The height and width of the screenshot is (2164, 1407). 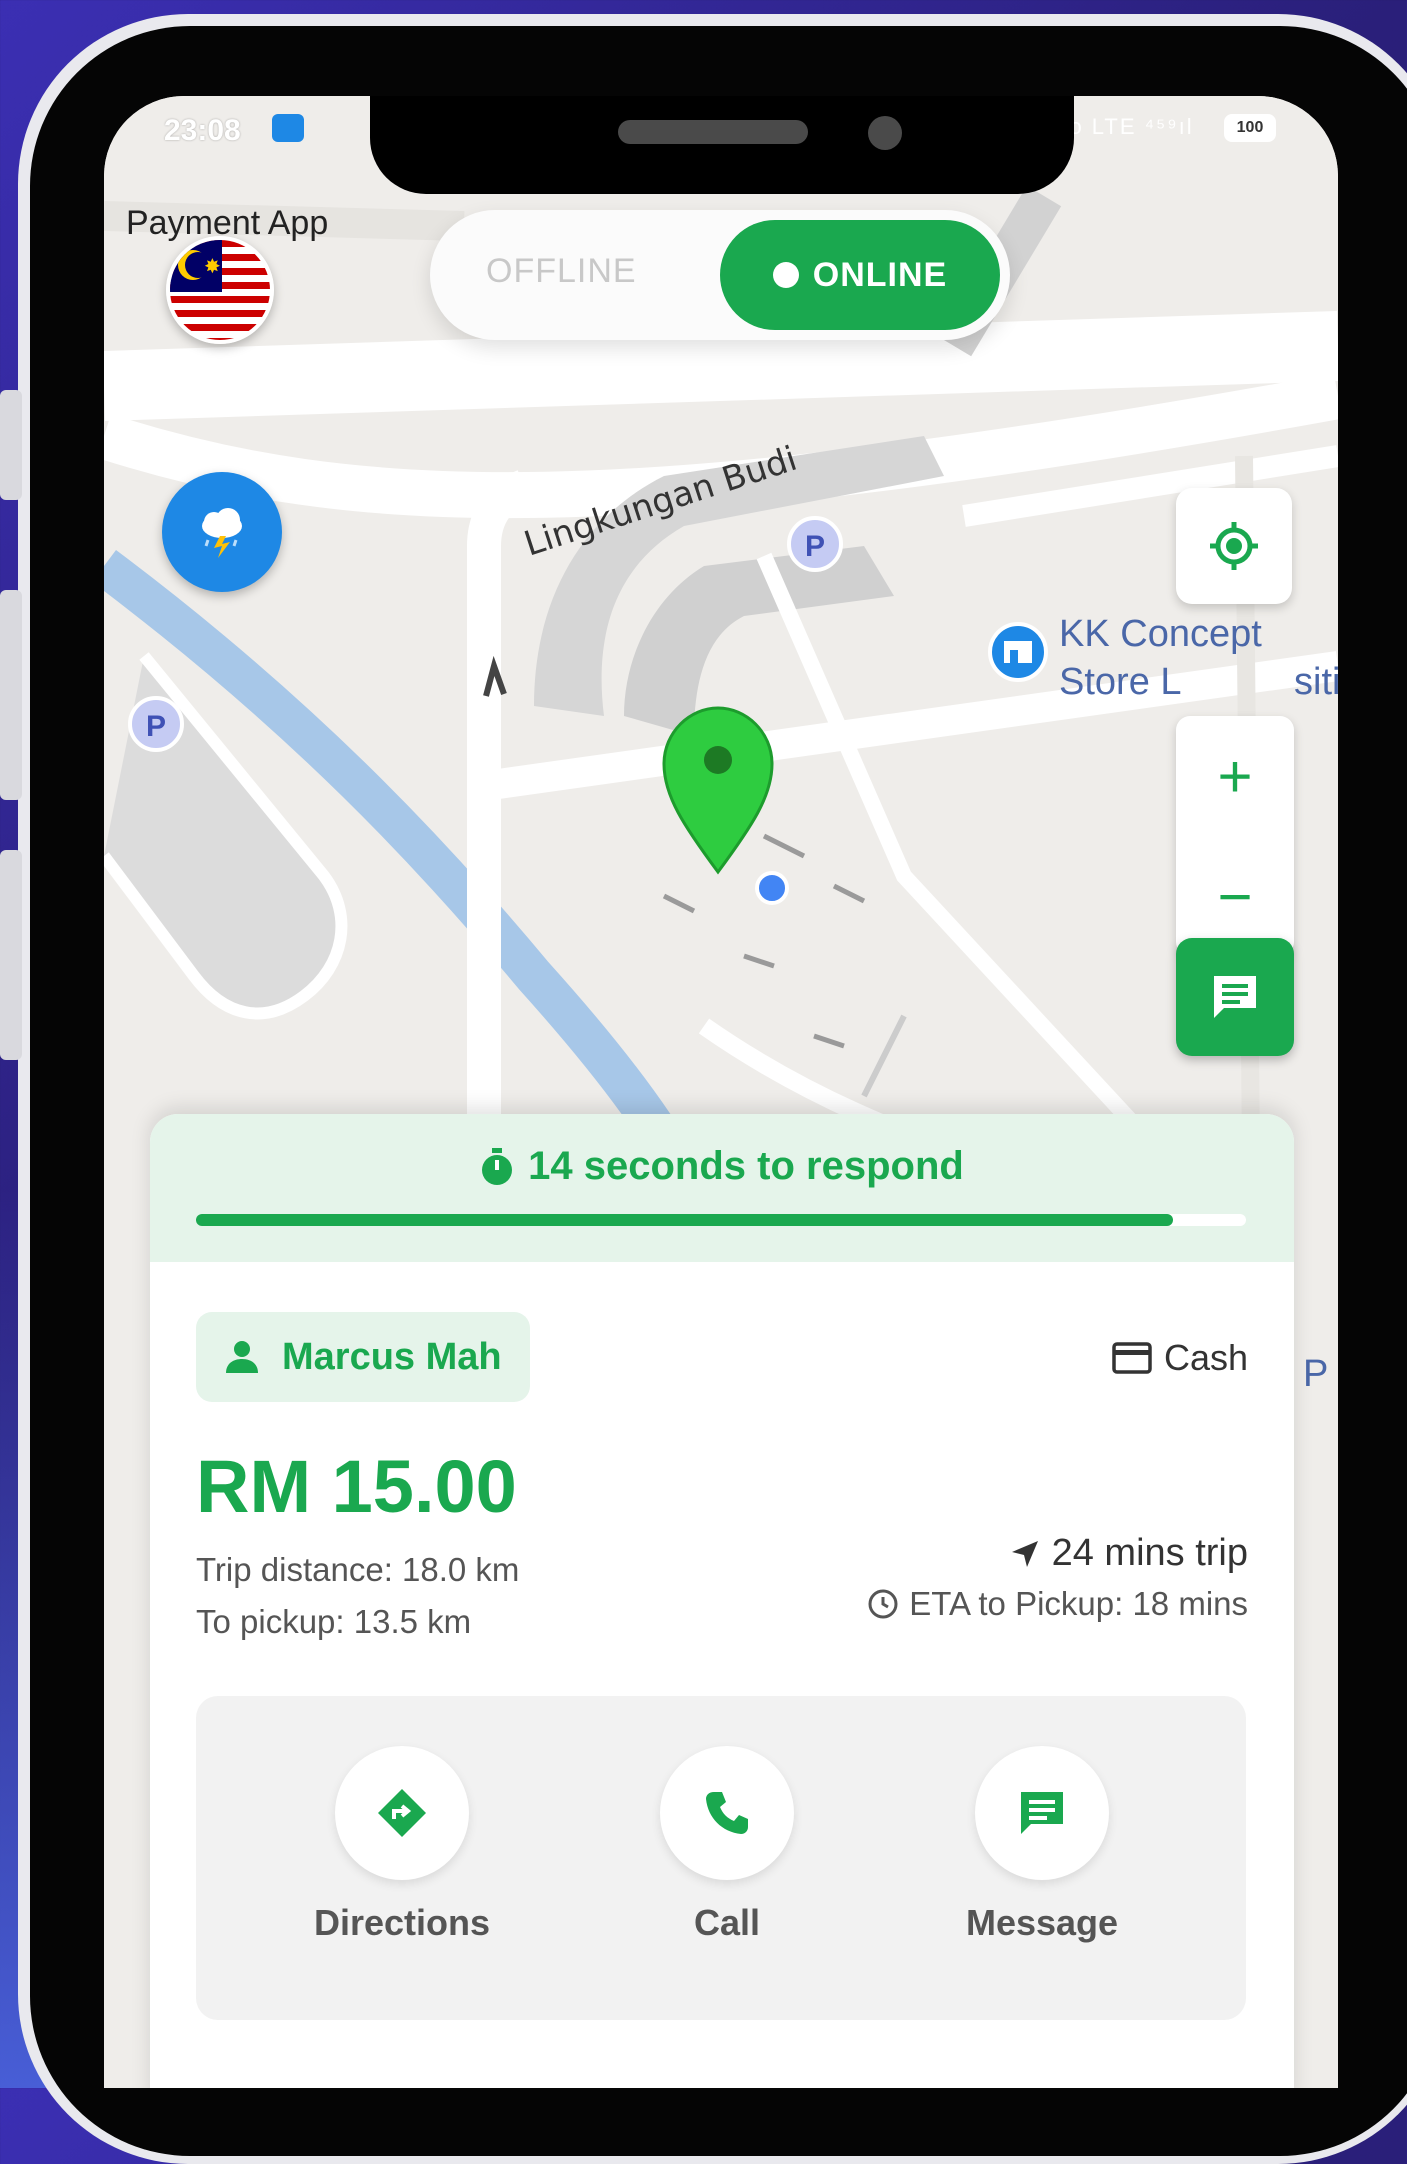 I want to click on battery-icon: 100, so click(x=1250, y=128).